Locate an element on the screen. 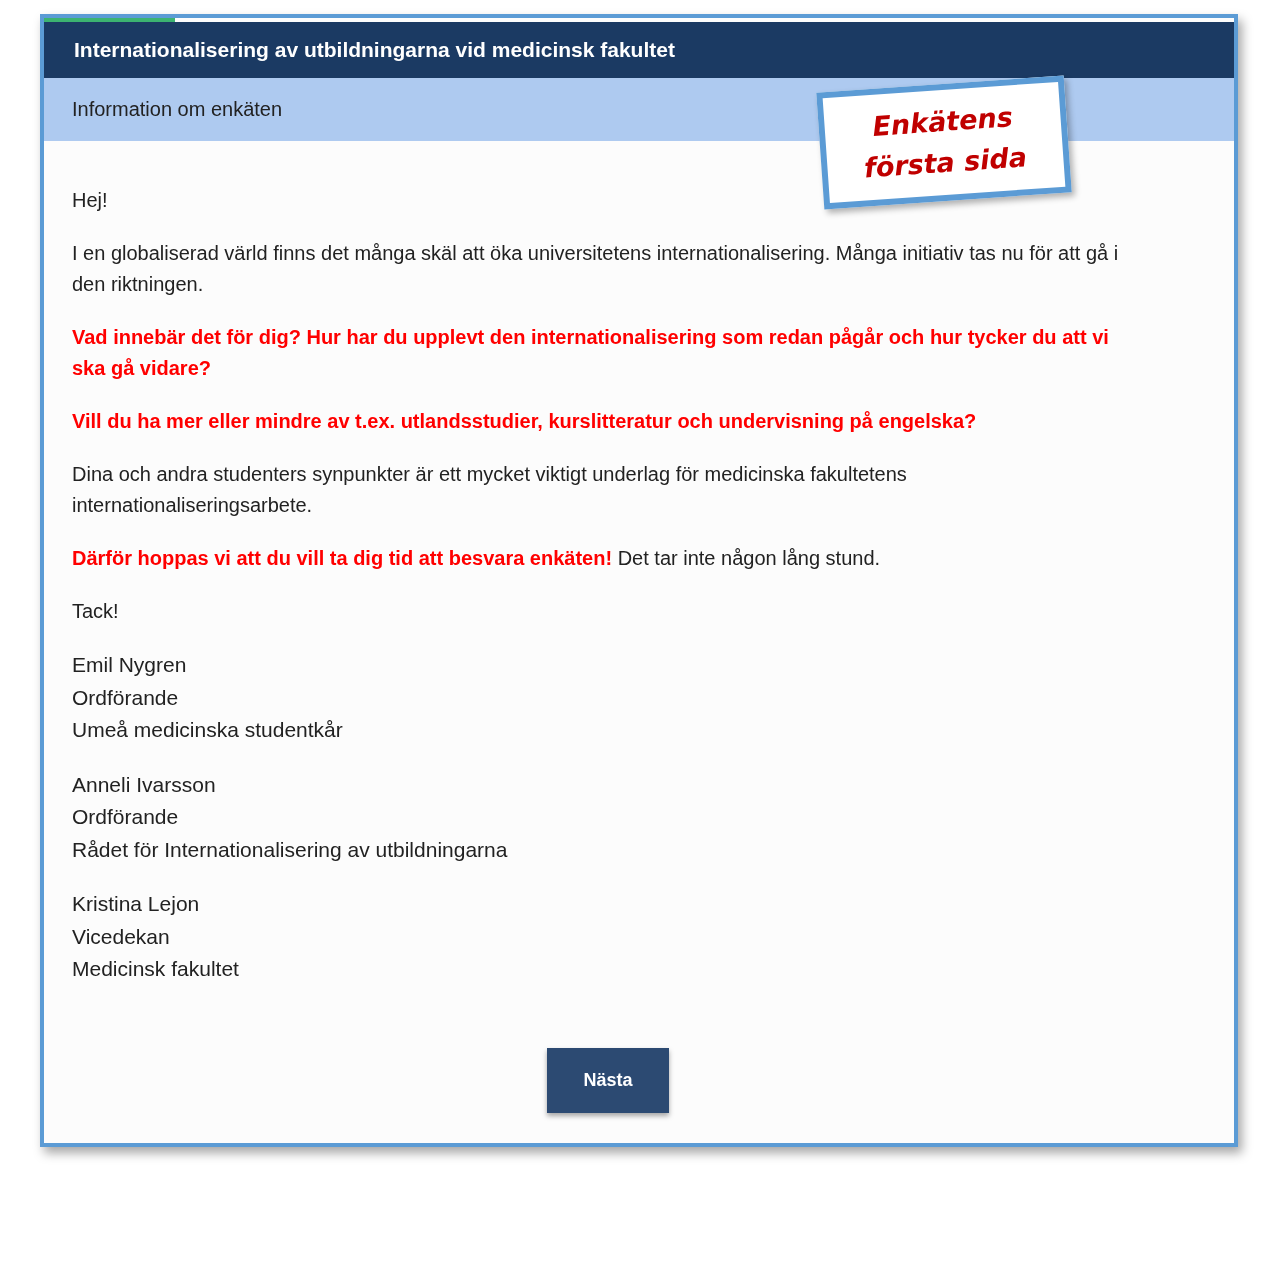 This screenshot has width=1281, height=1267. next-button: Nästa is located at coordinates (608, 1080).